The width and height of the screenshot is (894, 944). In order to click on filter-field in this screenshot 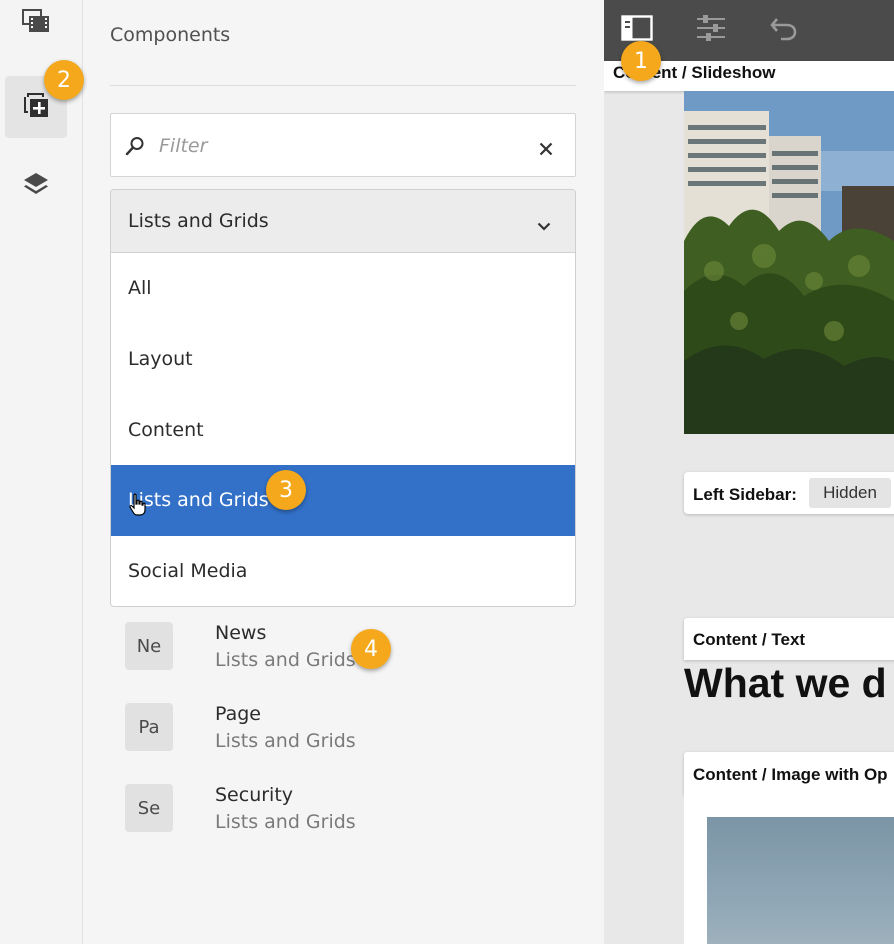, I will do `click(343, 145)`.